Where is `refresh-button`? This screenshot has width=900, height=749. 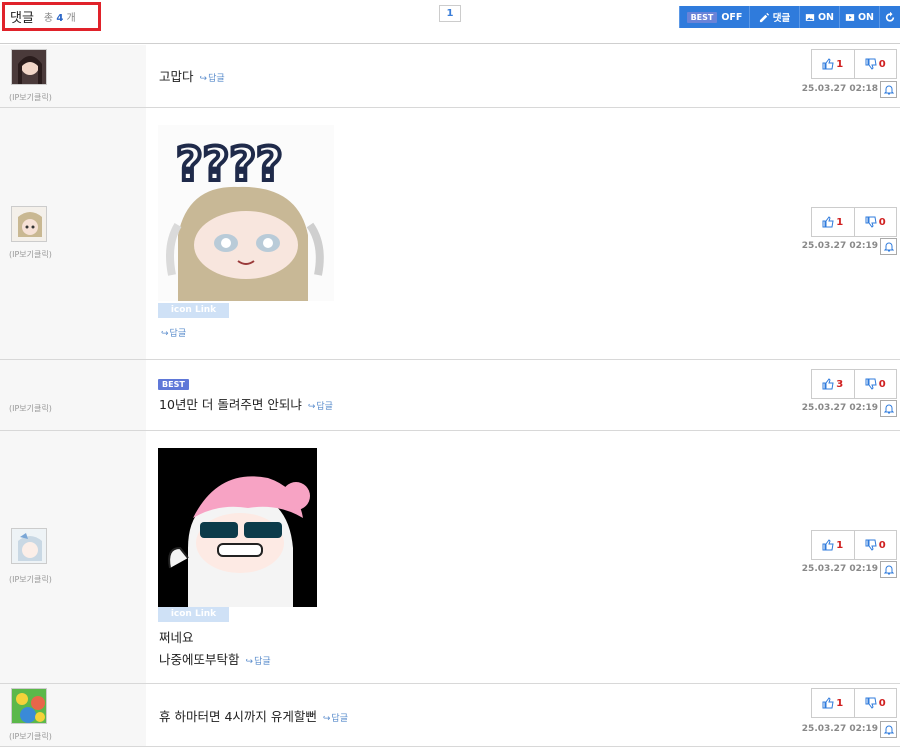
refresh-button is located at coordinates (889, 17).